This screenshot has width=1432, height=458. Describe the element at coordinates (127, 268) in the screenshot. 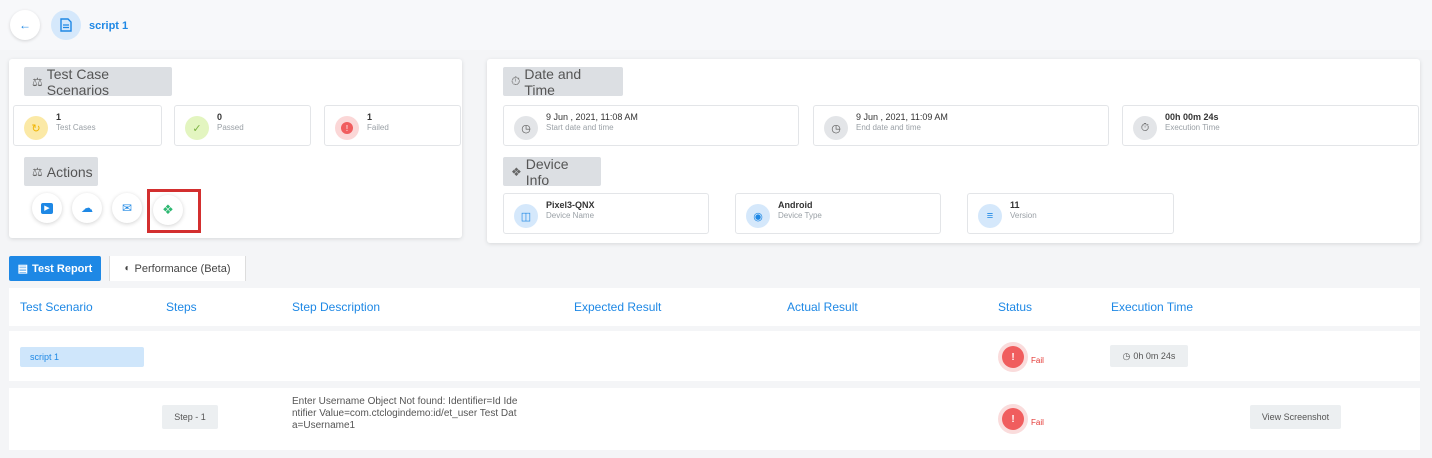

I see `gauge-icon: ◐` at that location.